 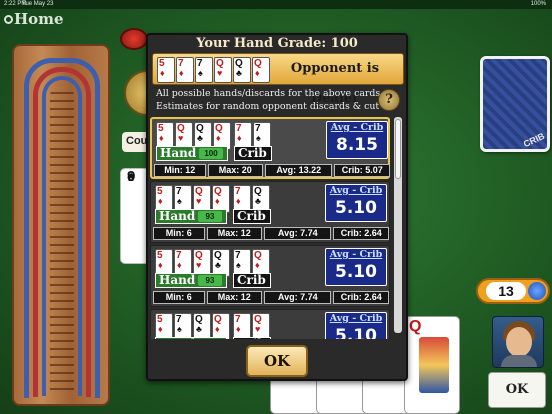 What do you see at coordinates (517, 390) in the screenshot?
I see `corner-ok-button: OK` at bounding box center [517, 390].